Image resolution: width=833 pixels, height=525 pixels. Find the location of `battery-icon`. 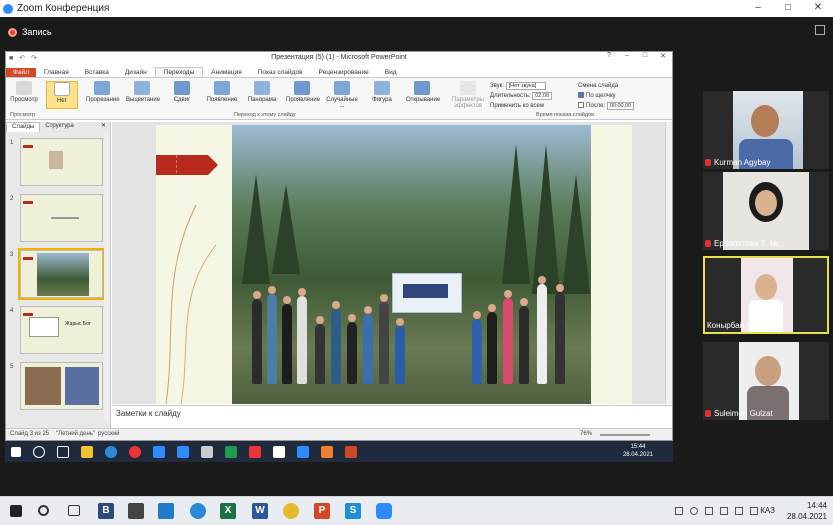

battery-icon is located at coordinates (754, 511).